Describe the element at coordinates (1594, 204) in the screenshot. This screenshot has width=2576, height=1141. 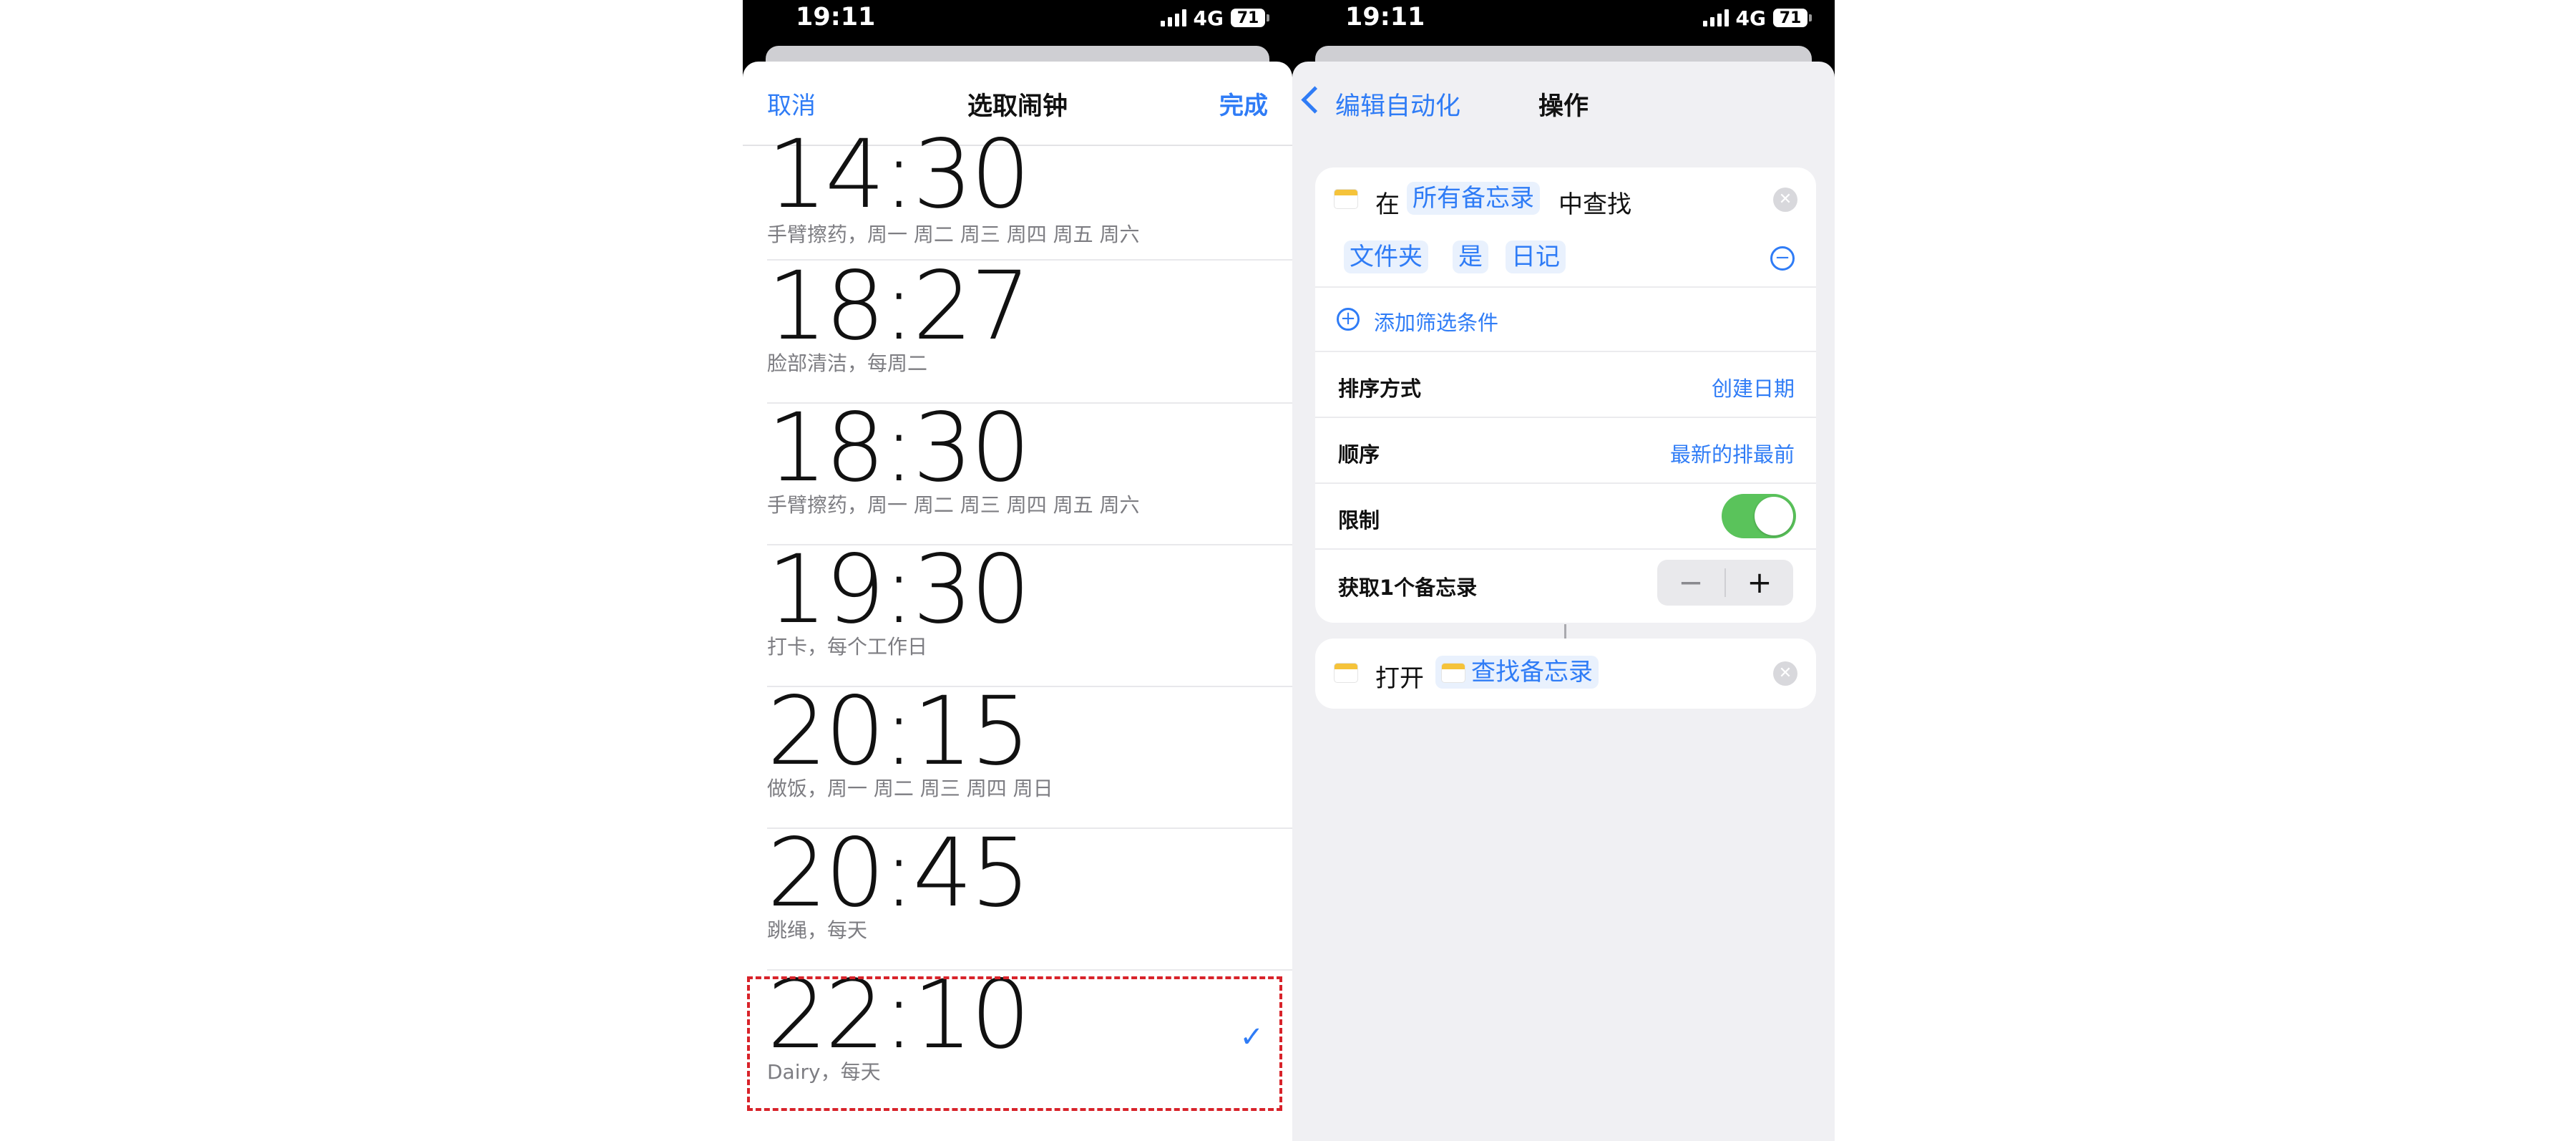
I see `find-suffix: 中查找` at that location.